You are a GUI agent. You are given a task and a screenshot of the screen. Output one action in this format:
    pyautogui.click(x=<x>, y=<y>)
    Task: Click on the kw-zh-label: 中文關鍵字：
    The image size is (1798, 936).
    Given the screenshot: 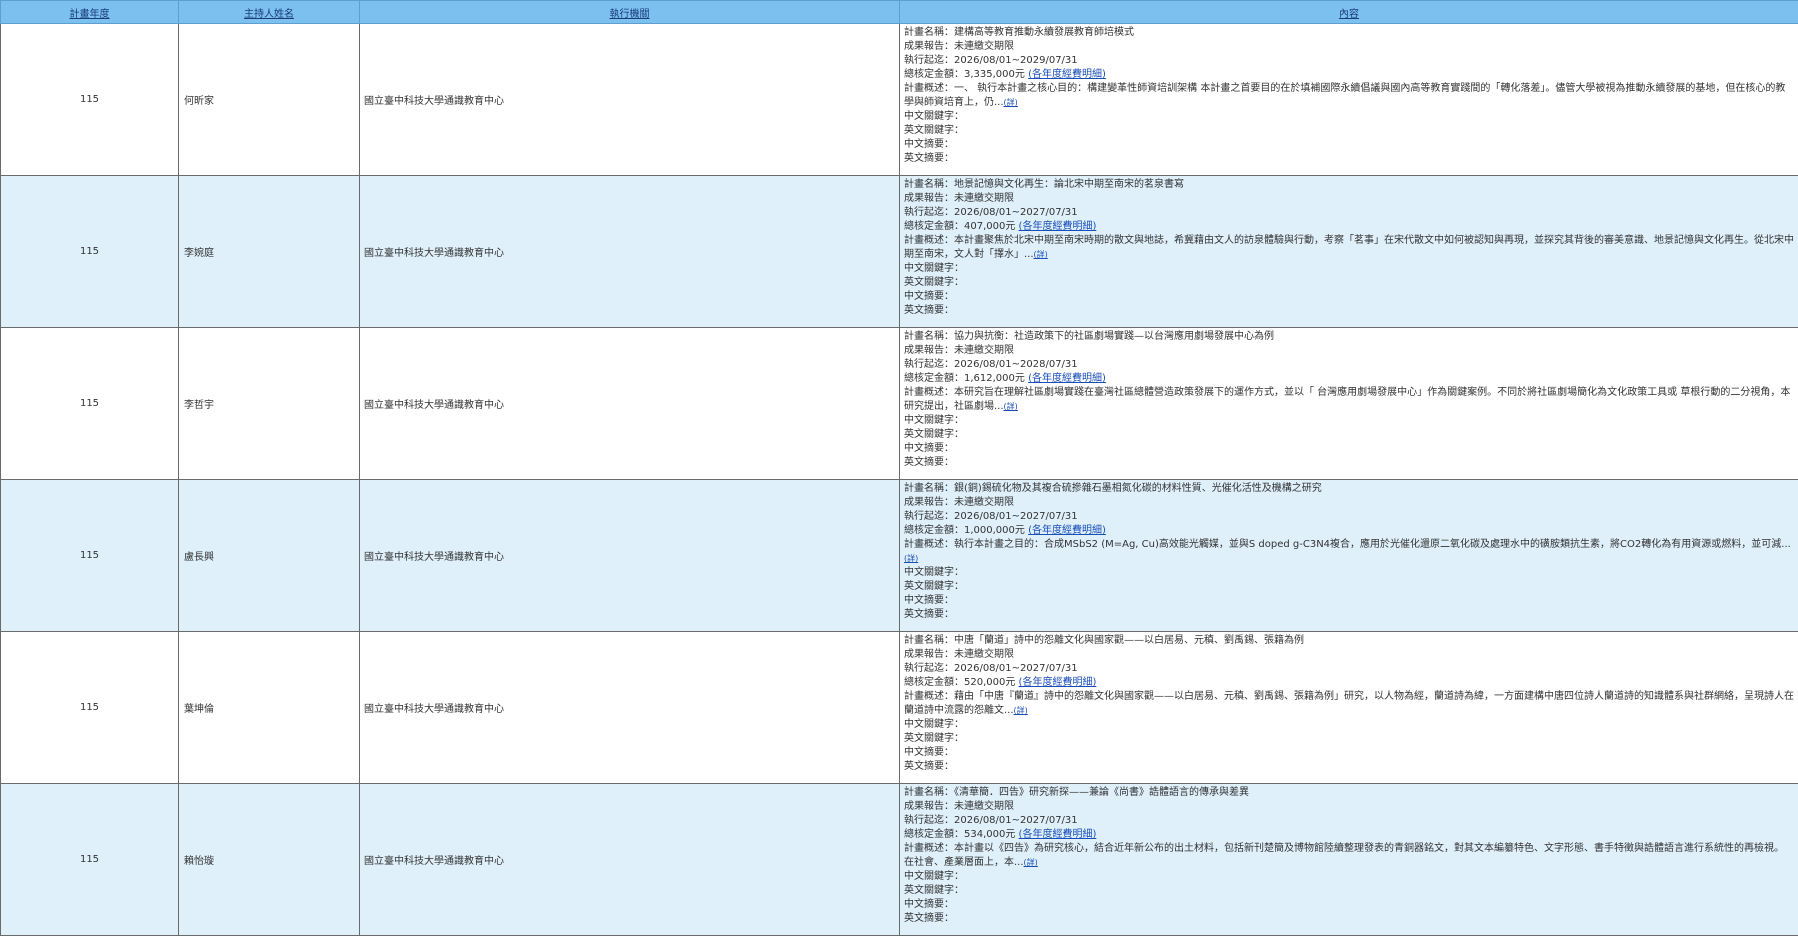 What is the action you would take?
    pyautogui.click(x=934, y=724)
    